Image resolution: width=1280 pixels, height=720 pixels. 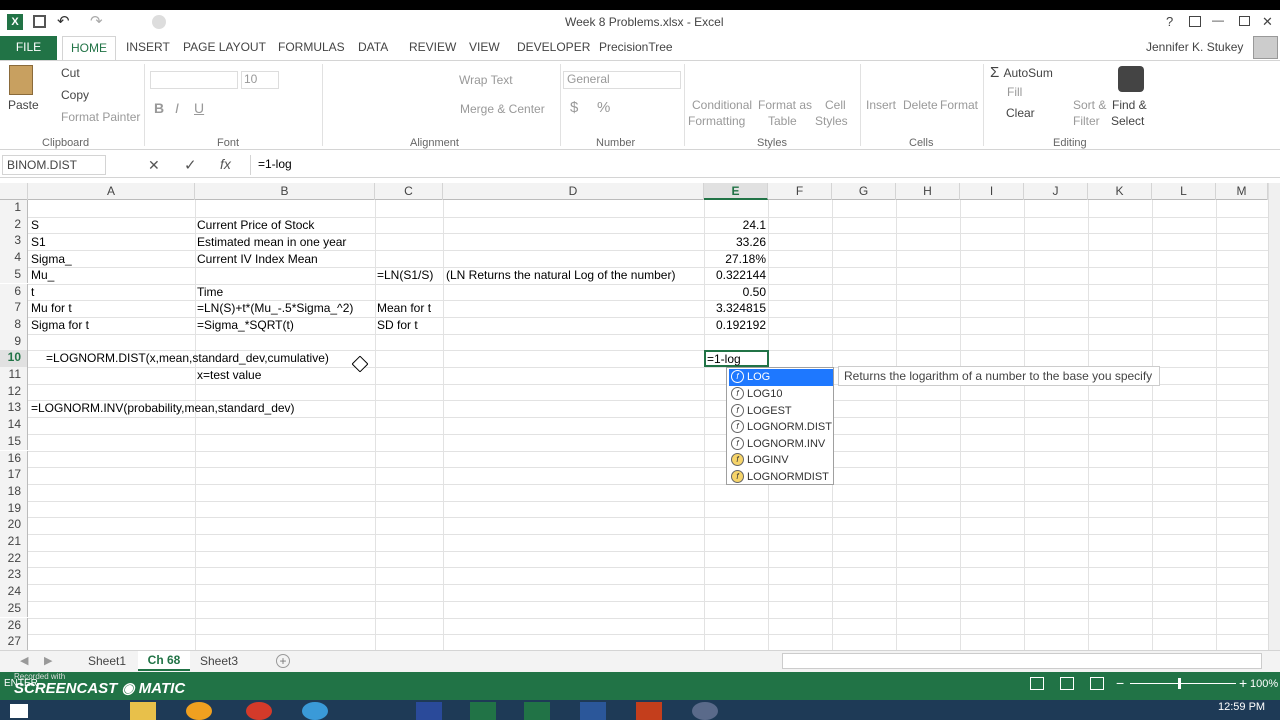 What do you see at coordinates (38, 242) in the screenshot?
I see `cell-a3: S1` at bounding box center [38, 242].